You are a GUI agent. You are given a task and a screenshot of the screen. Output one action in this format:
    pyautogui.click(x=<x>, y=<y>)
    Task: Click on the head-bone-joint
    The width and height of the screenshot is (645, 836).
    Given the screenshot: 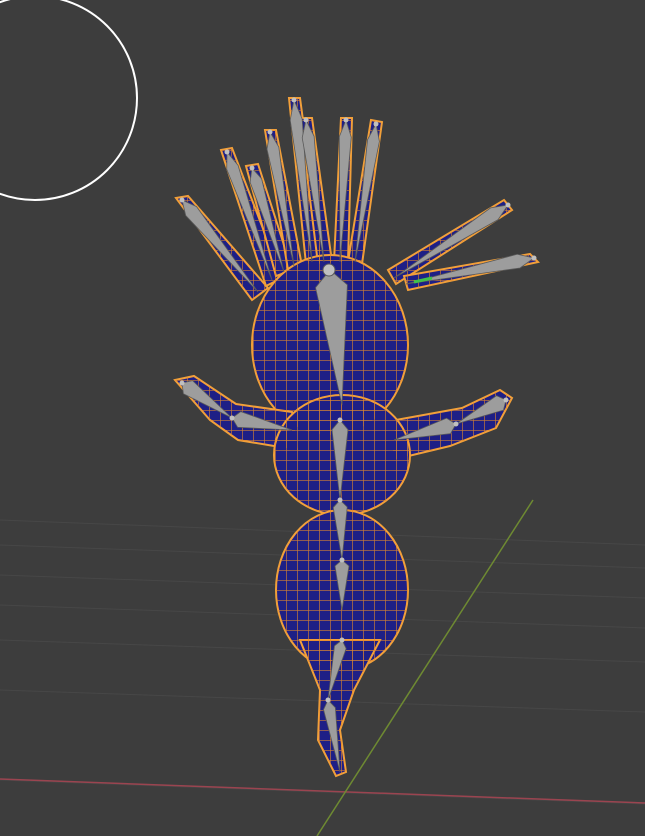 What is the action you would take?
    pyautogui.click(x=329, y=270)
    